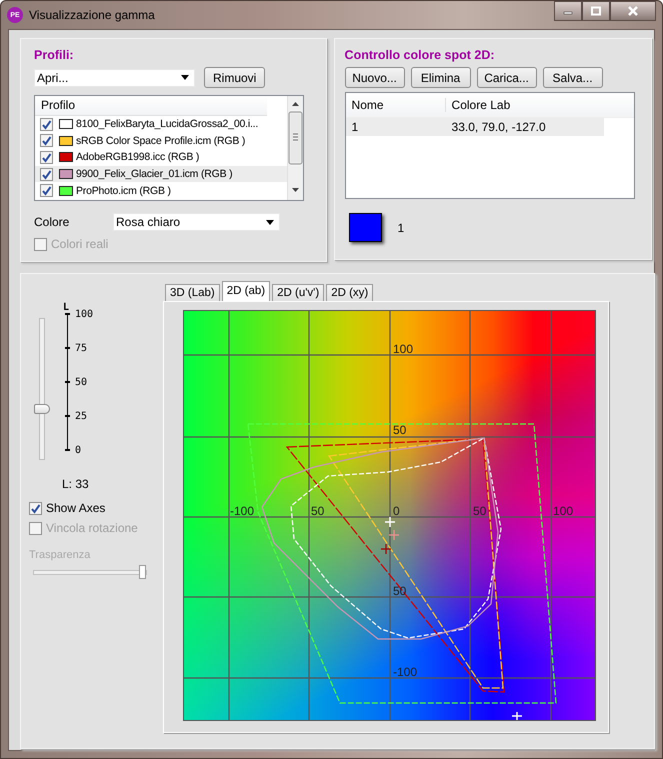  I want to click on scrollbar, so click(295, 148).